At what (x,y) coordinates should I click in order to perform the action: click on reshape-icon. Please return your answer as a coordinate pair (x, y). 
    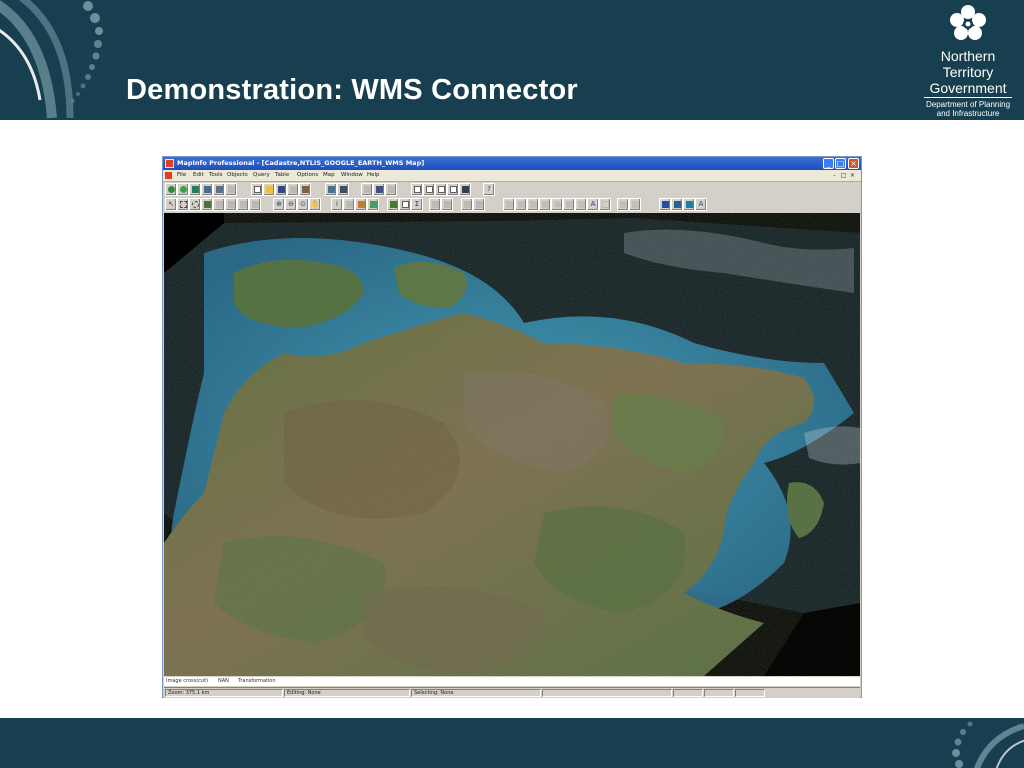
    Looking at the image, I should click on (623, 204).